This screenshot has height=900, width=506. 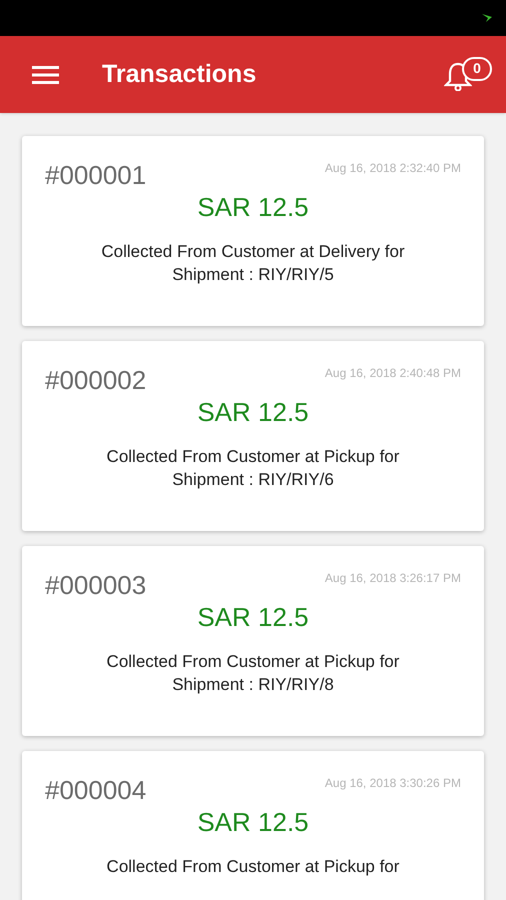 I want to click on notification-count-badge: 0, so click(x=477, y=68).